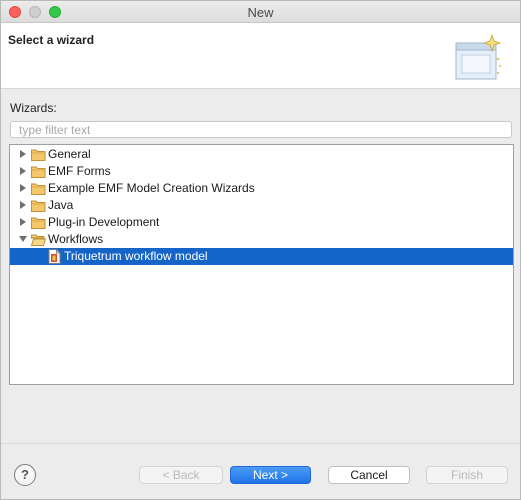 This screenshot has height=500, width=521. What do you see at coordinates (369, 475) in the screenshot?
I see `cancel-button: Cancel` at bounding box center [369, 475].